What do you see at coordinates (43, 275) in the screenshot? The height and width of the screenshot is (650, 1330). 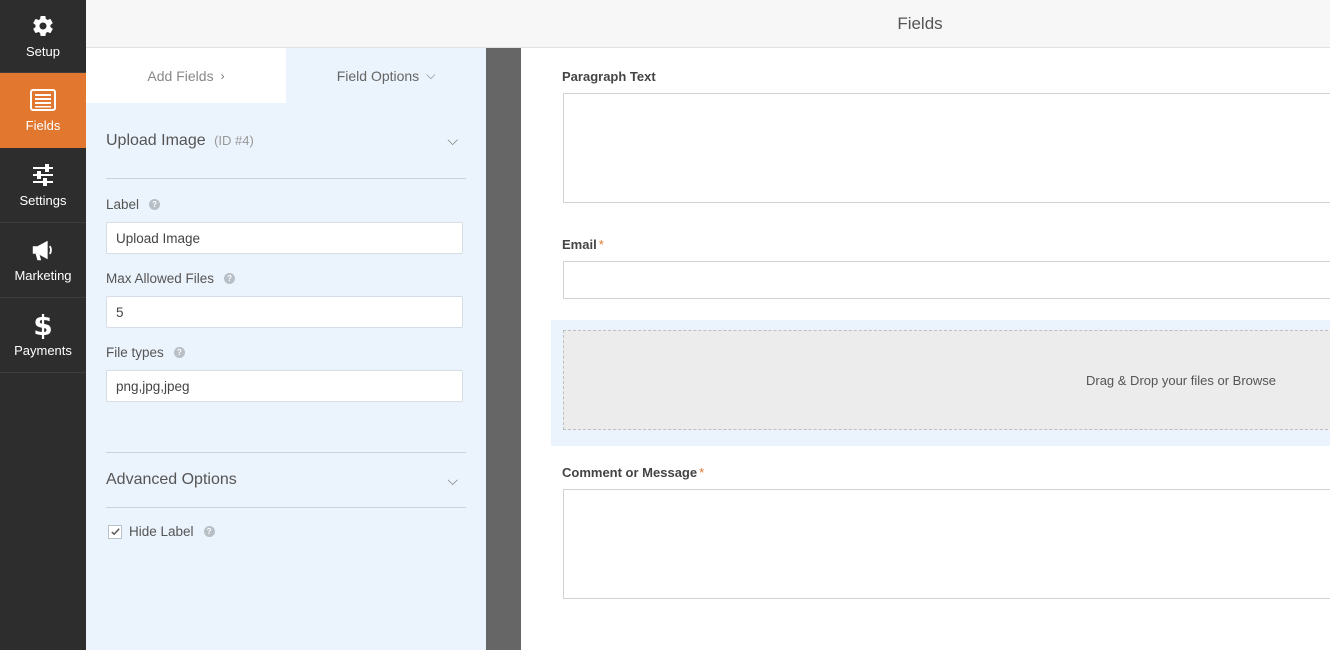 I see `nav-label: Marketing` at bounding box center [43, 275].